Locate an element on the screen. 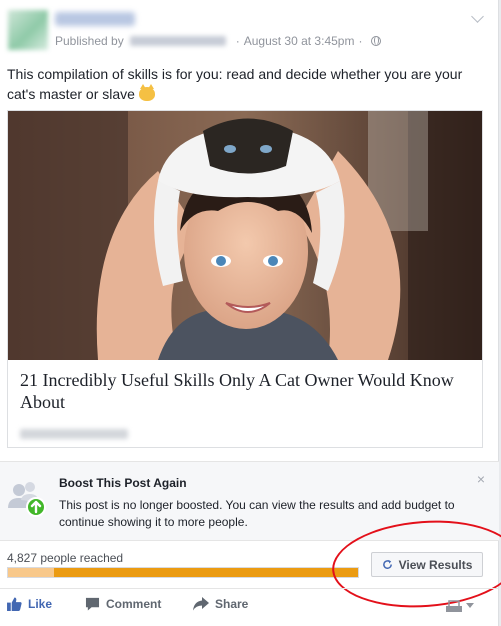 This screenshot has height=626, width=501. page-name-blurred is located at coordinates (95, 19).